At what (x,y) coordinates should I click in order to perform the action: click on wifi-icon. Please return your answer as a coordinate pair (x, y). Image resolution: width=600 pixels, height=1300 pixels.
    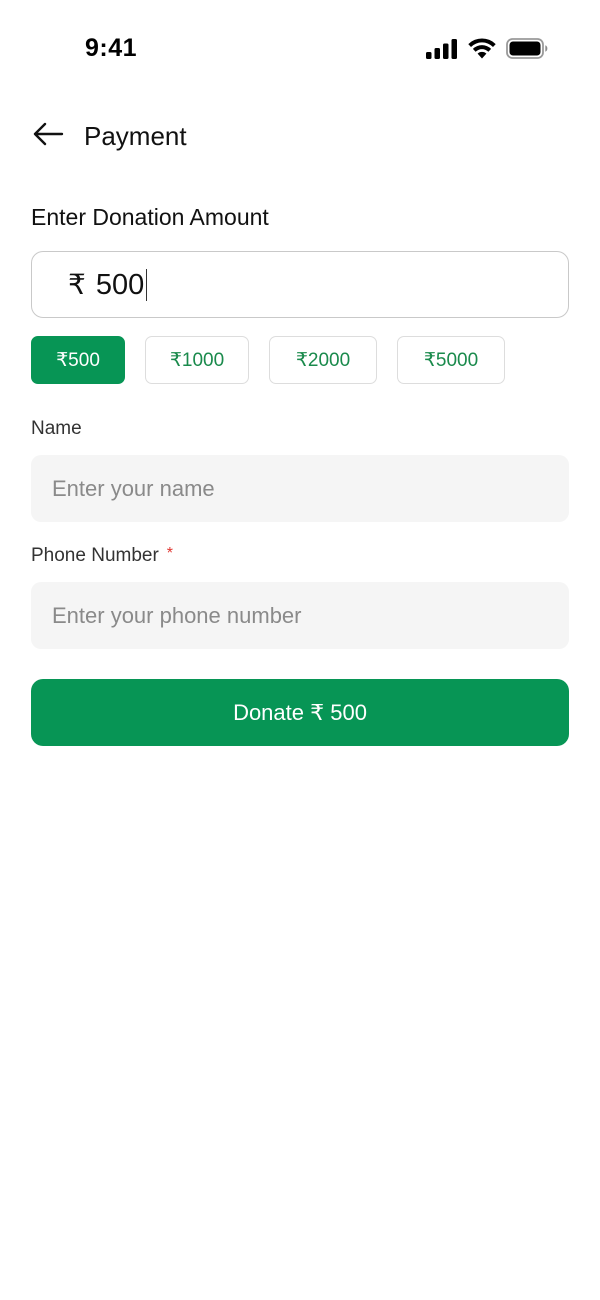
    Looking at the image, I should click on (482, 51).